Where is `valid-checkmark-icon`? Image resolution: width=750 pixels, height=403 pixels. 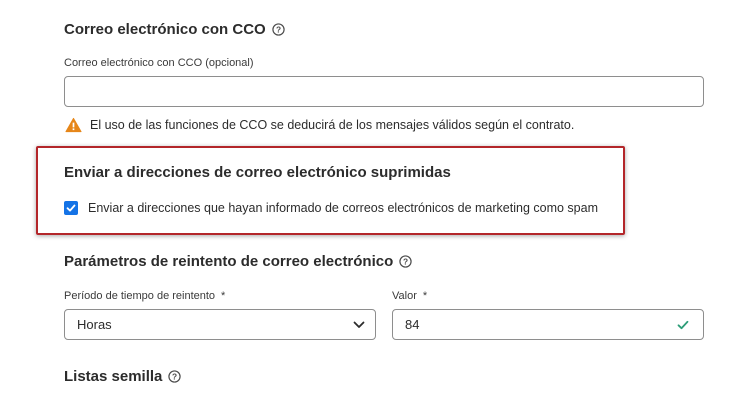
valid-checkmark-icon is located at coordinates (683, 324).